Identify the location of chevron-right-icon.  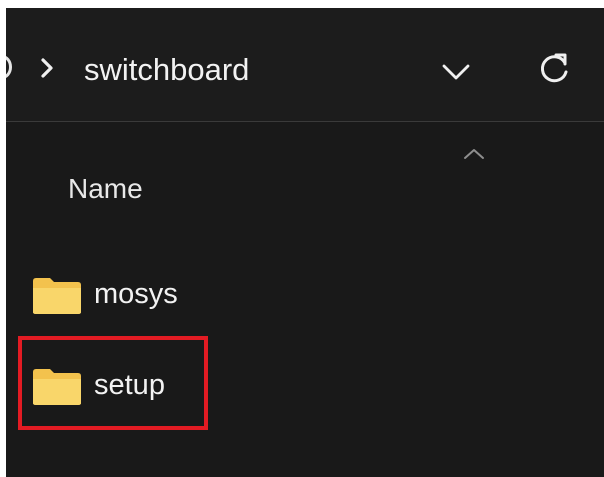
(47, 68).